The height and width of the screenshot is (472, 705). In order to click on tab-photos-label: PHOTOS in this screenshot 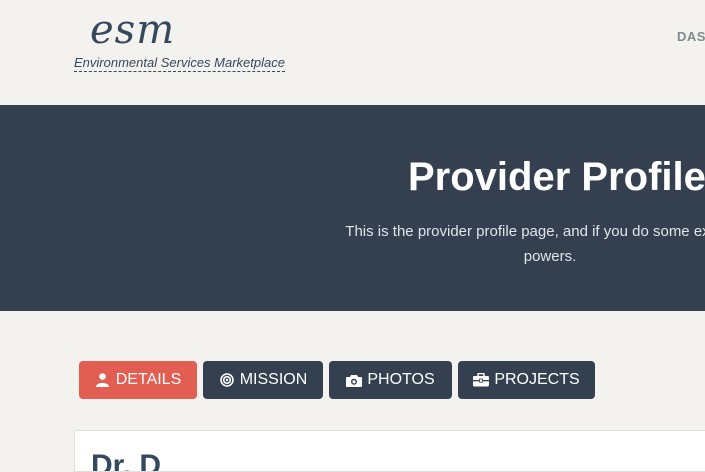, I will do `click(401, 379)`.